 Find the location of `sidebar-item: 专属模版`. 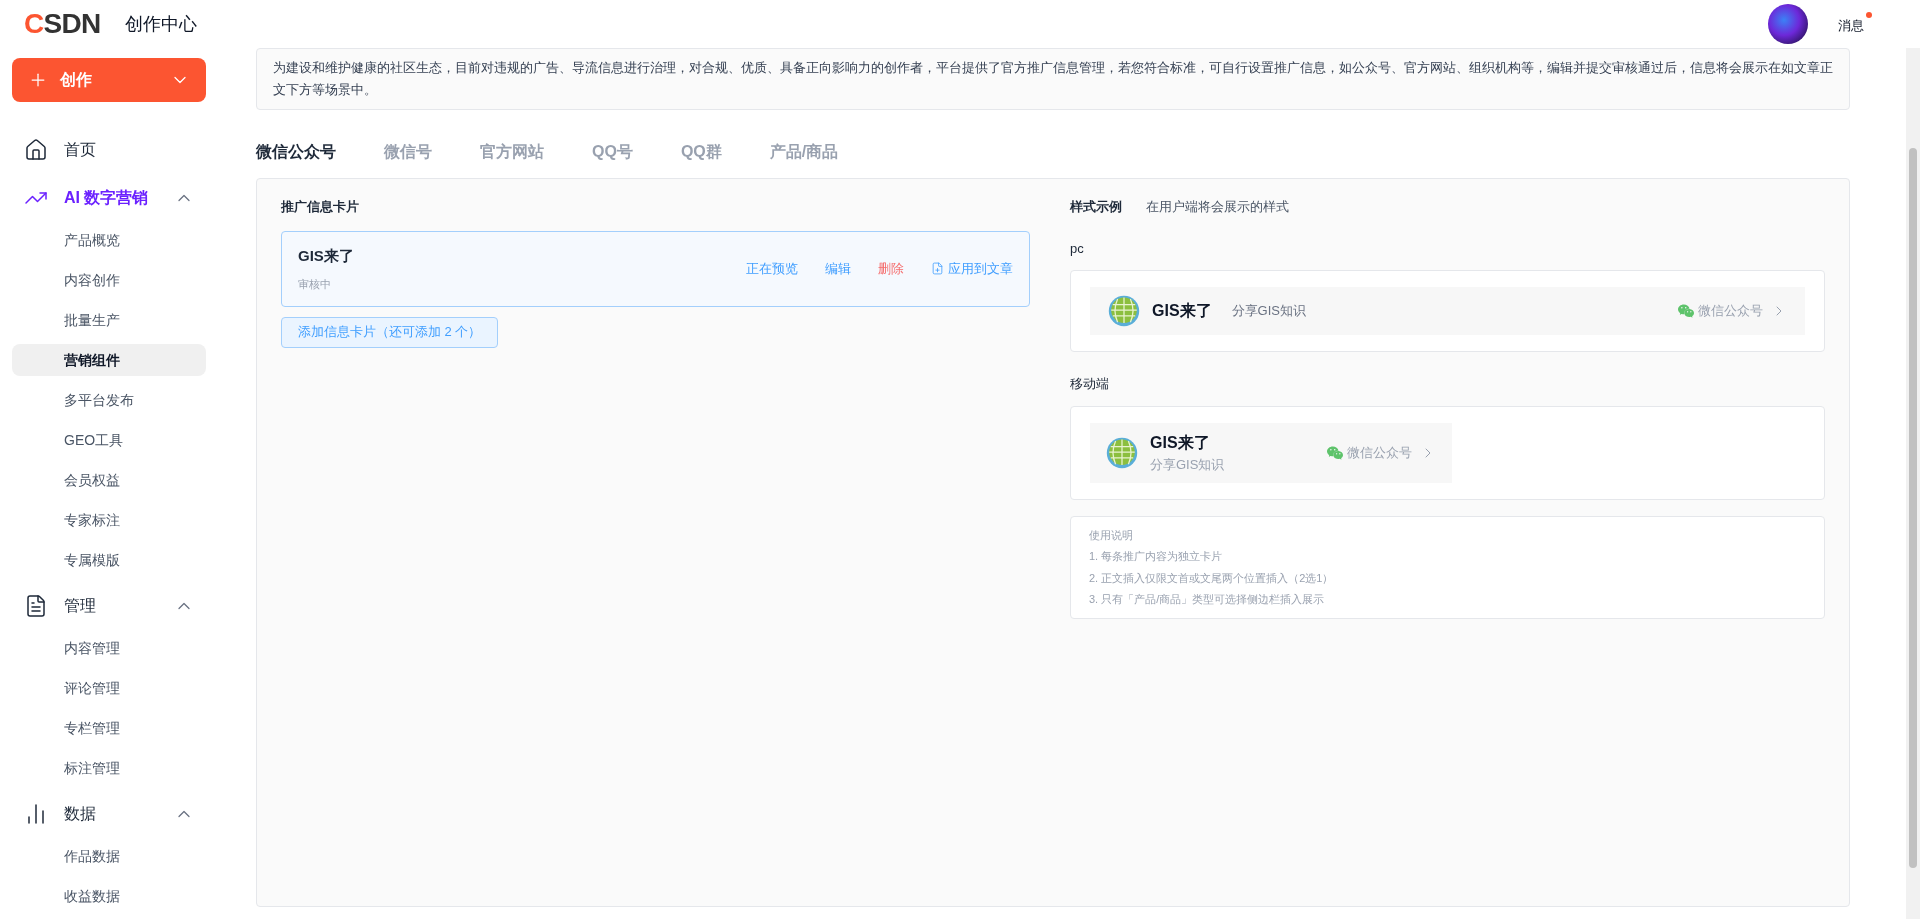

sidebar-item: 专属模版 is located at coordinates (109, 560).